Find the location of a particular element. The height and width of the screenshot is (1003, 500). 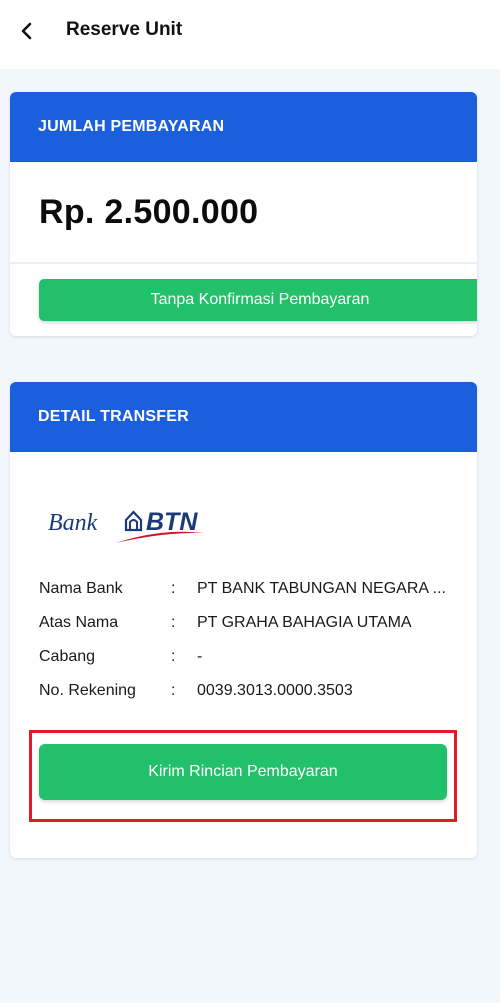

bank-btn-logo: Bank BTN is located at coordinates (126, 525).